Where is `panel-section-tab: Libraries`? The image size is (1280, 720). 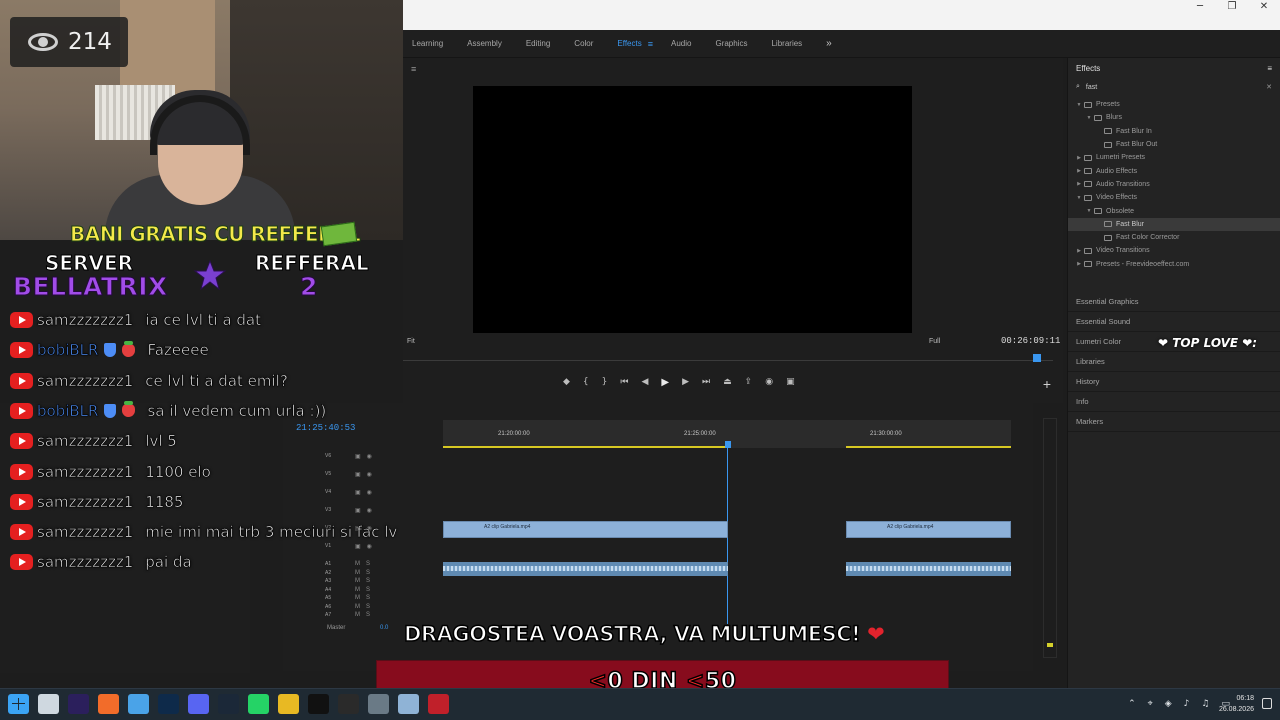
panel-section-tab: Libraries is located at coordinates (1174, 362).